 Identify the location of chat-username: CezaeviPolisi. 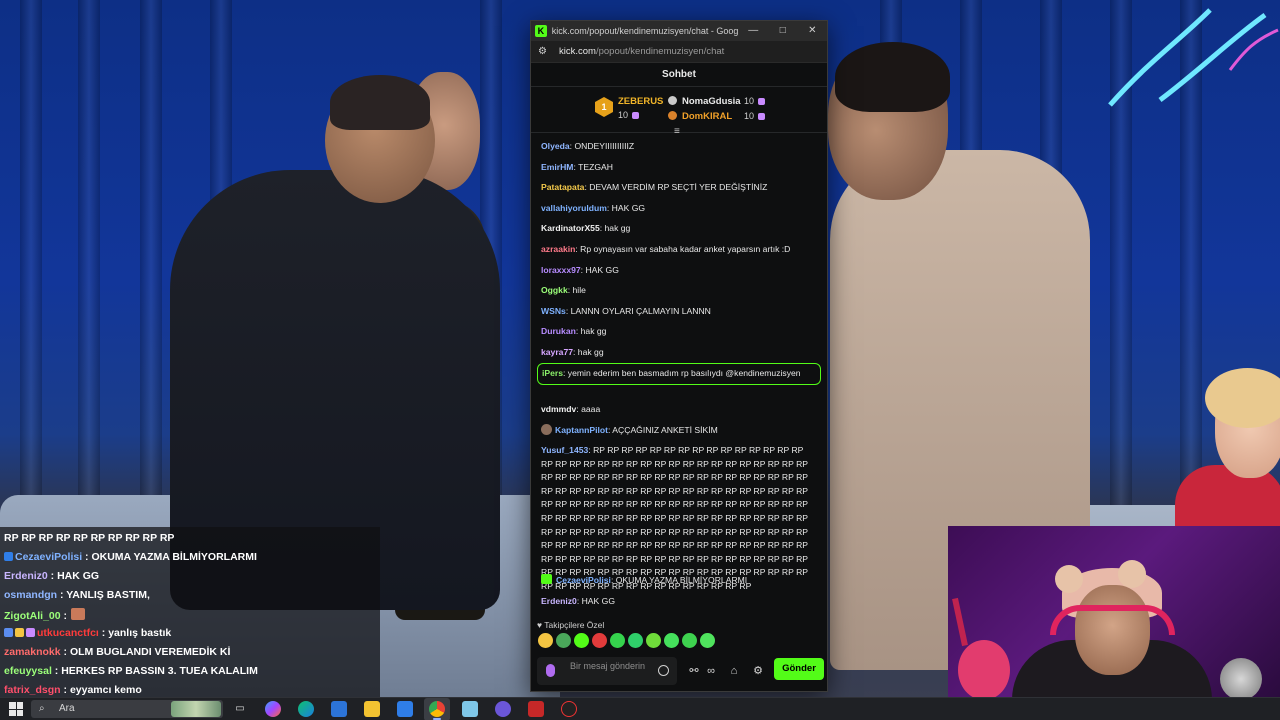
(583, 580).